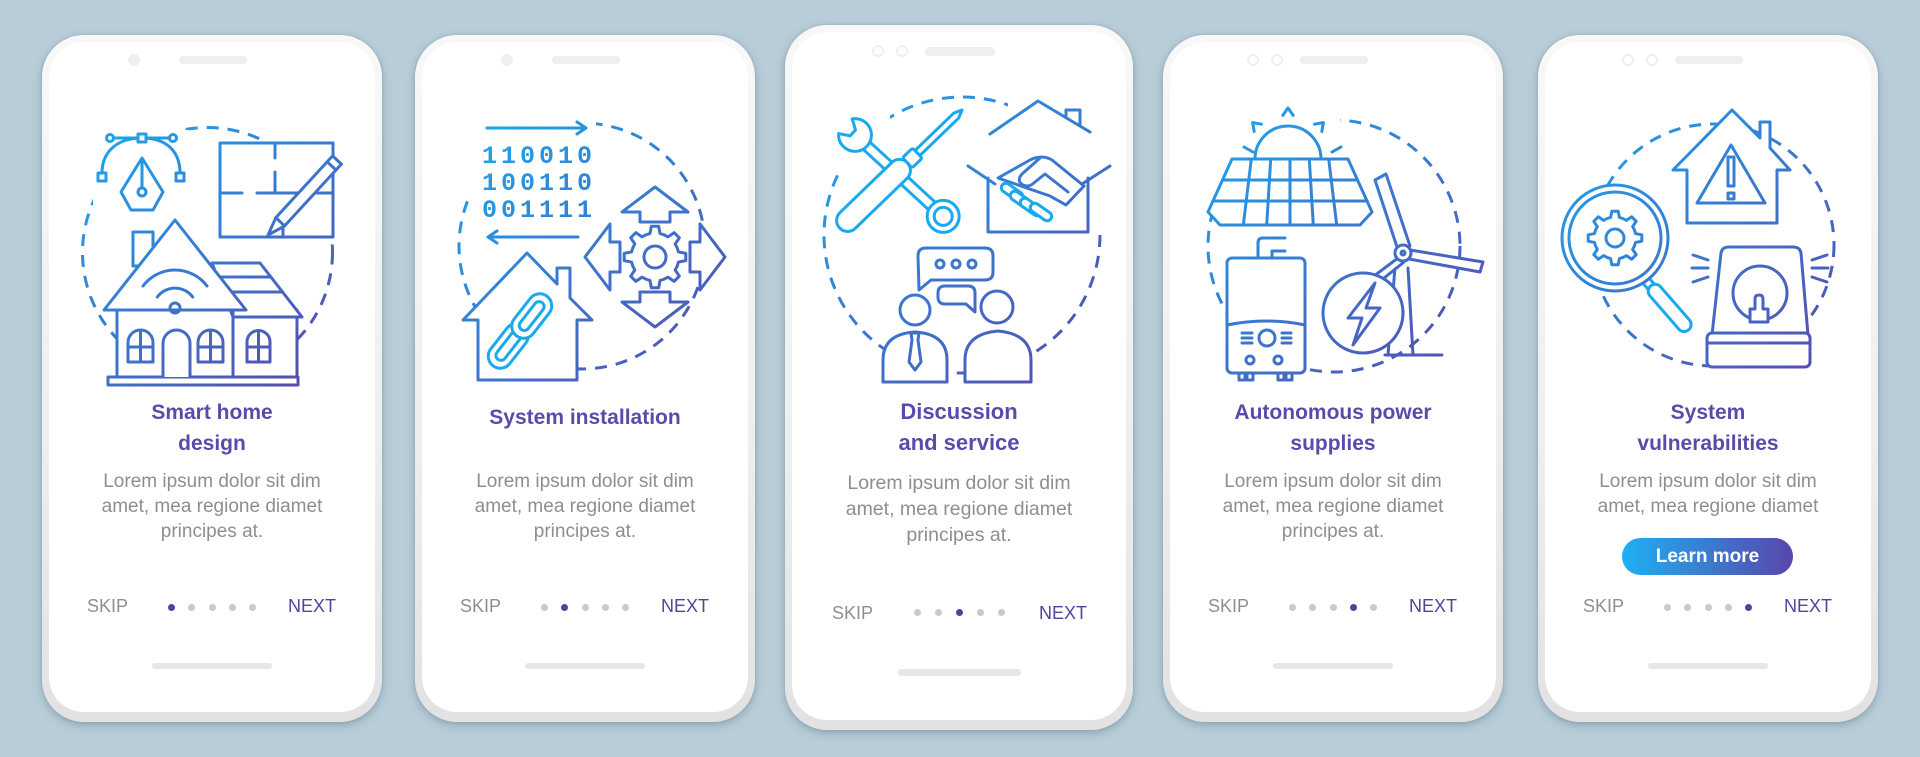 This screenshot has width=1920, height=757. I want to click on binary-row: 110010, so click(539, 156).